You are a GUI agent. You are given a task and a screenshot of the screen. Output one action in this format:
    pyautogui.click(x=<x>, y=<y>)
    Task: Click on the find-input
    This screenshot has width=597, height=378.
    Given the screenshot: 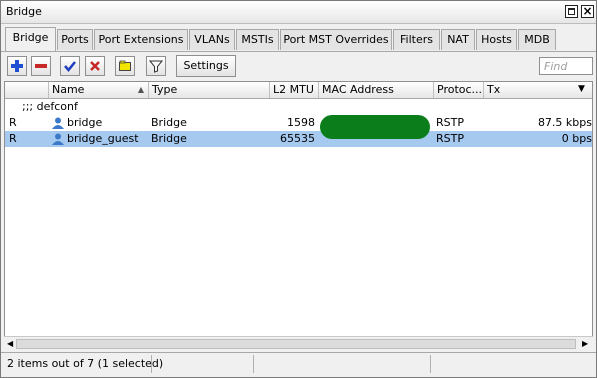 What is the action you would take?
    pyautogui.click(x=566, y=66)
    